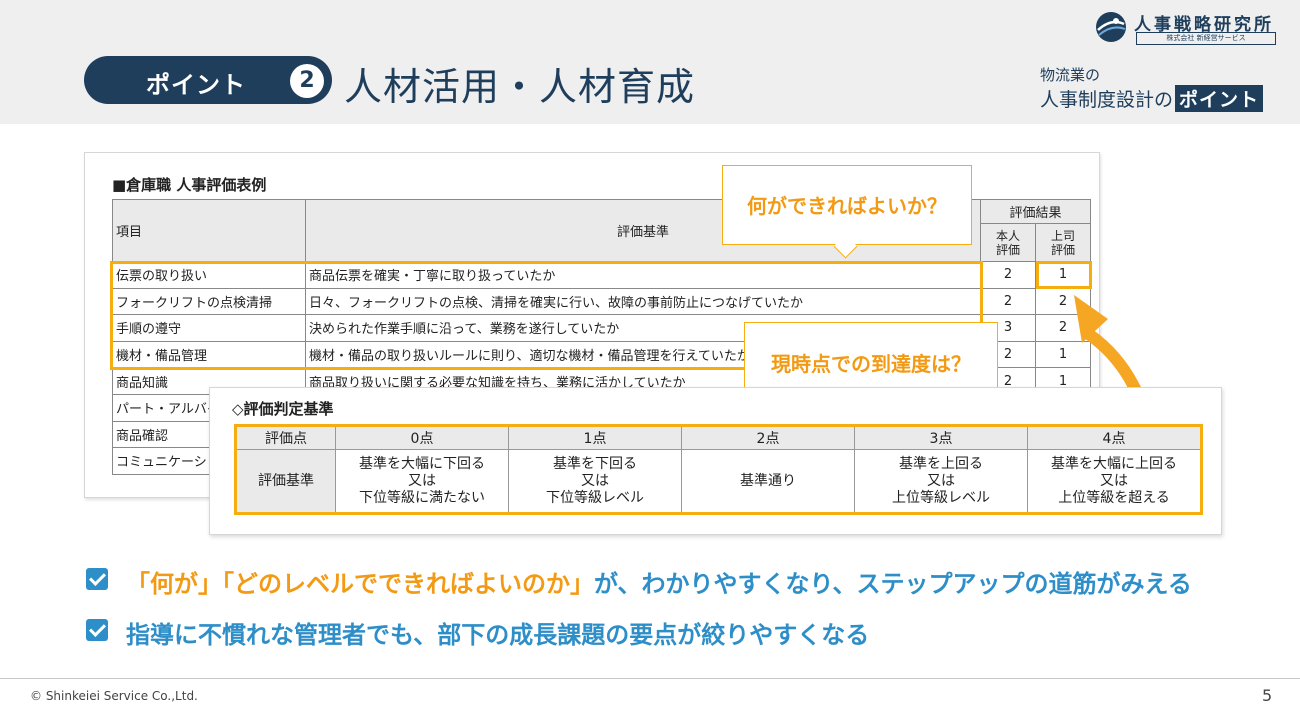 This screenshot has width=1300, height=722. Describe the element at coordinates (941, 481) in the screenshot. I see `criteria-desc-3: 基準を上回る 又は 上位等級レベル` at that location.